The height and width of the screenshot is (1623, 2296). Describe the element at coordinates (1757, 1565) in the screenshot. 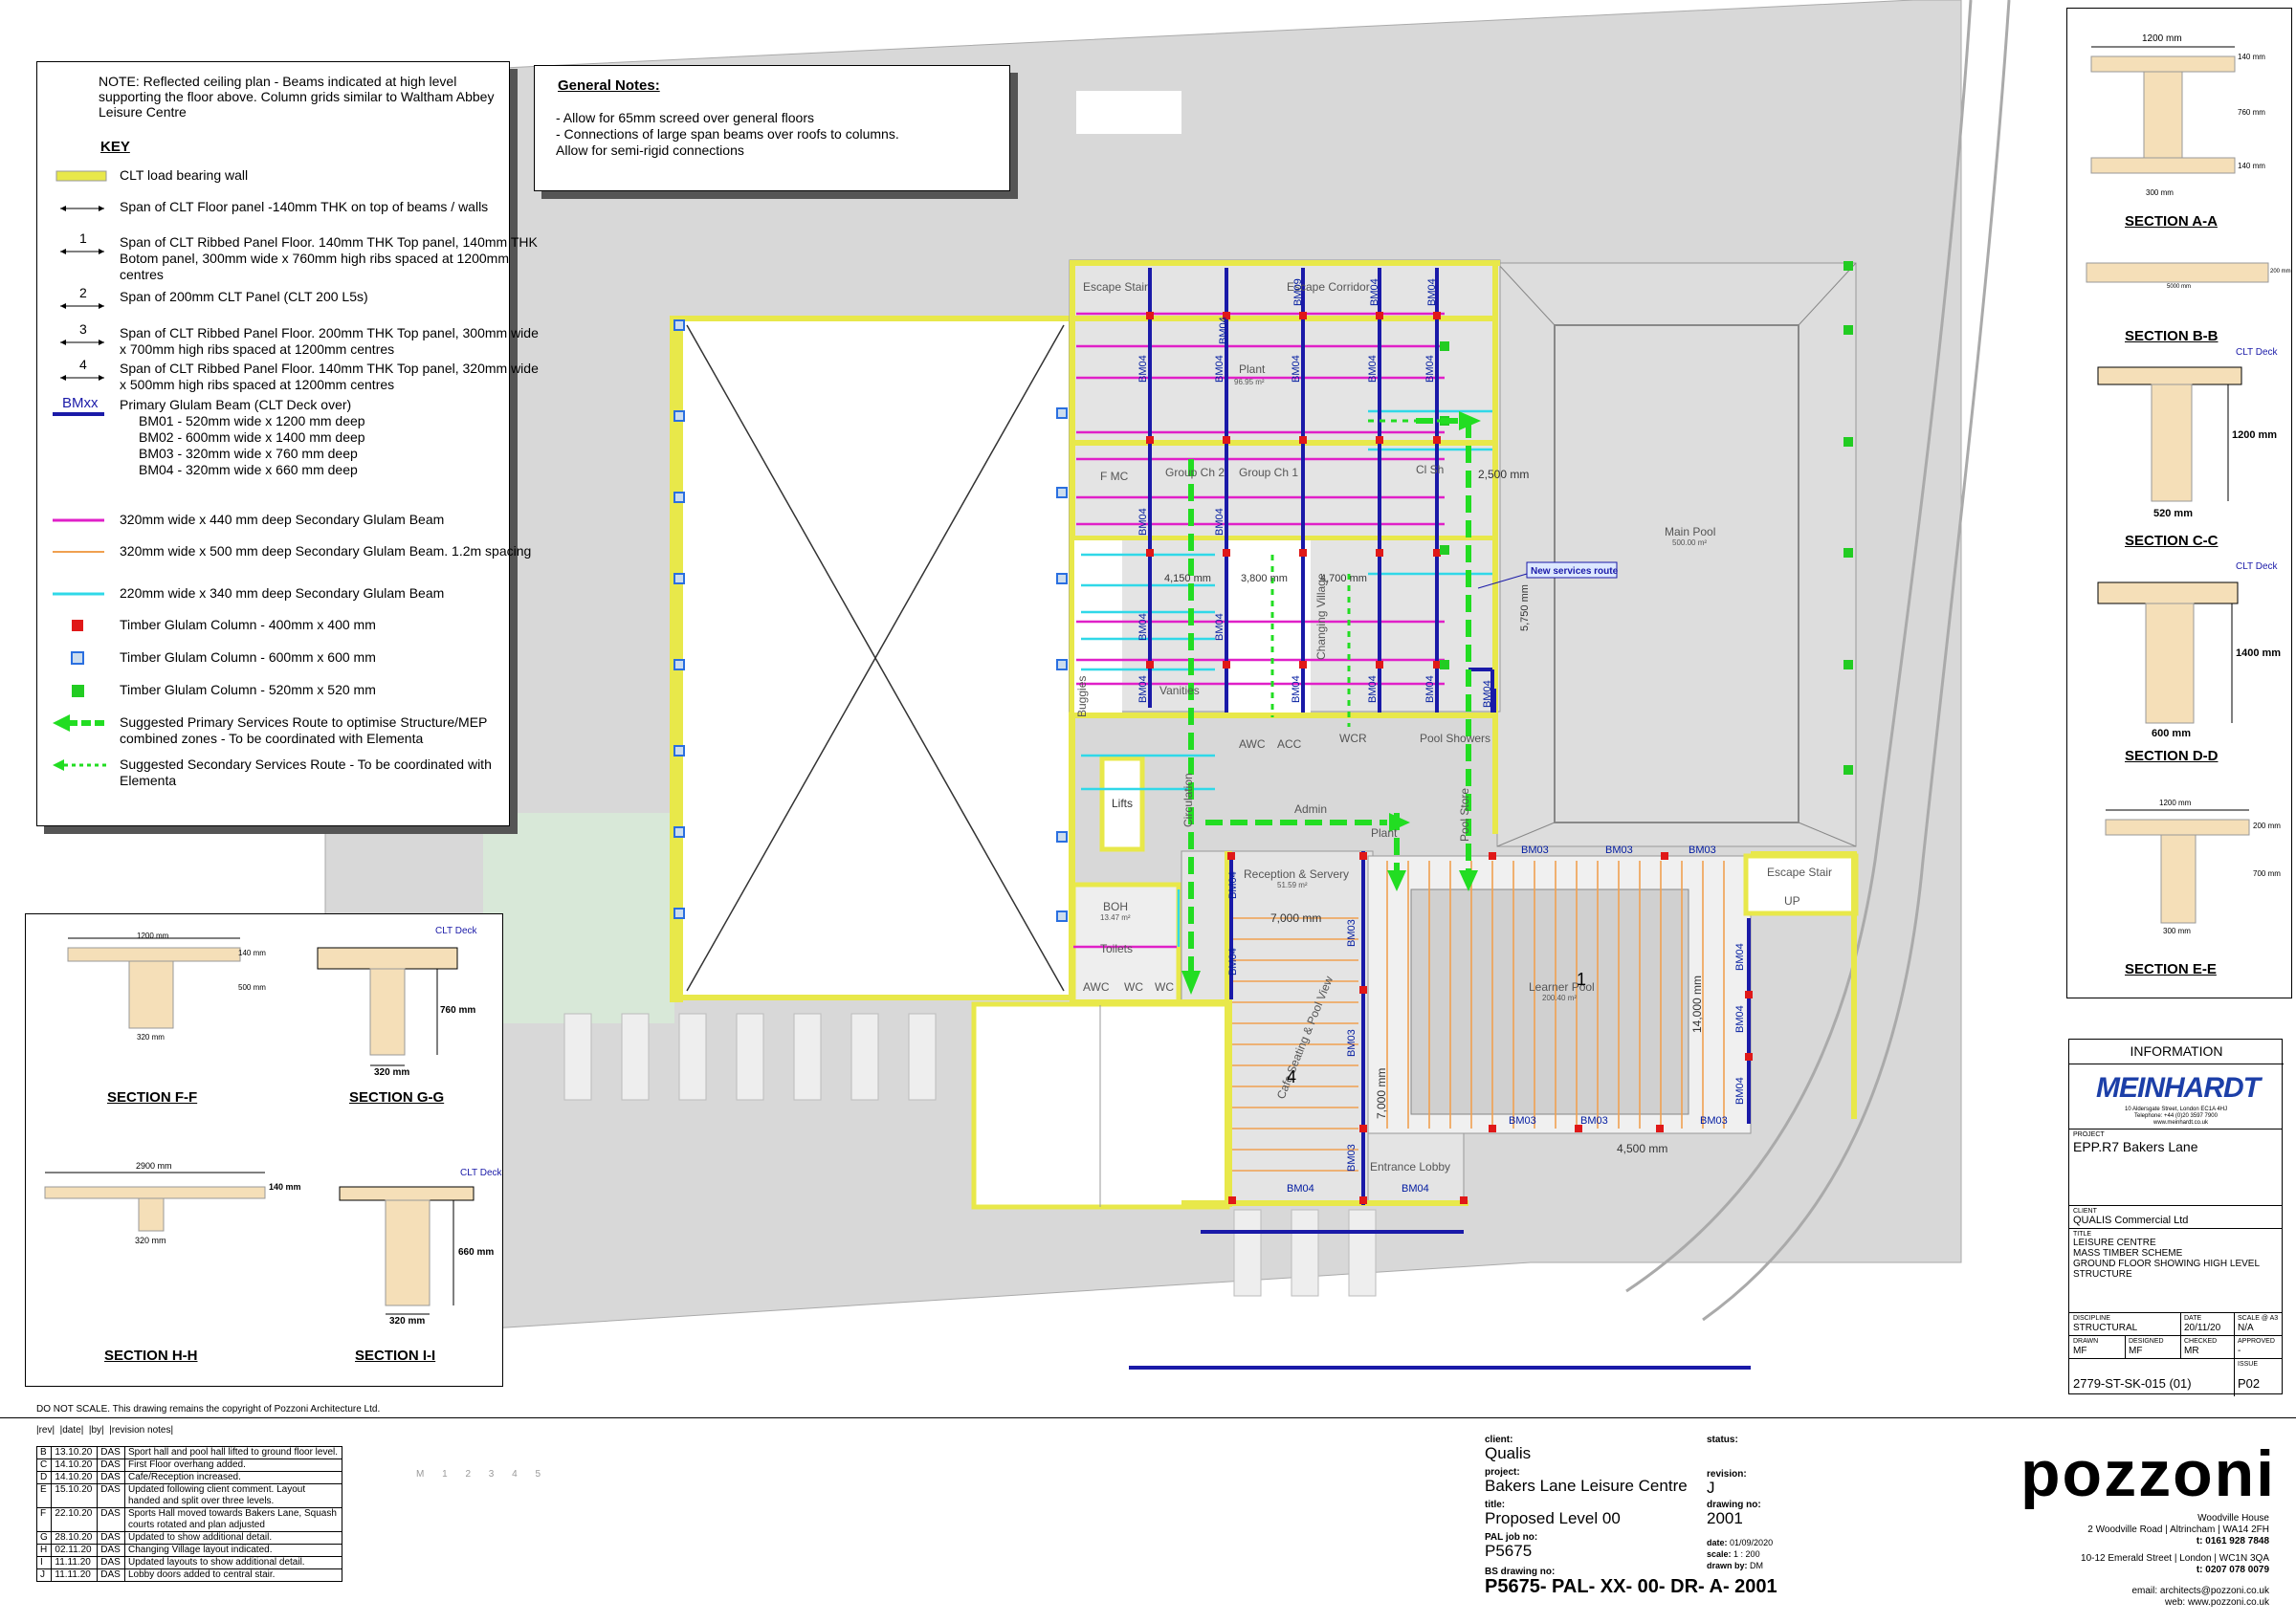

I see `footer-drawnby: DM` at that location.